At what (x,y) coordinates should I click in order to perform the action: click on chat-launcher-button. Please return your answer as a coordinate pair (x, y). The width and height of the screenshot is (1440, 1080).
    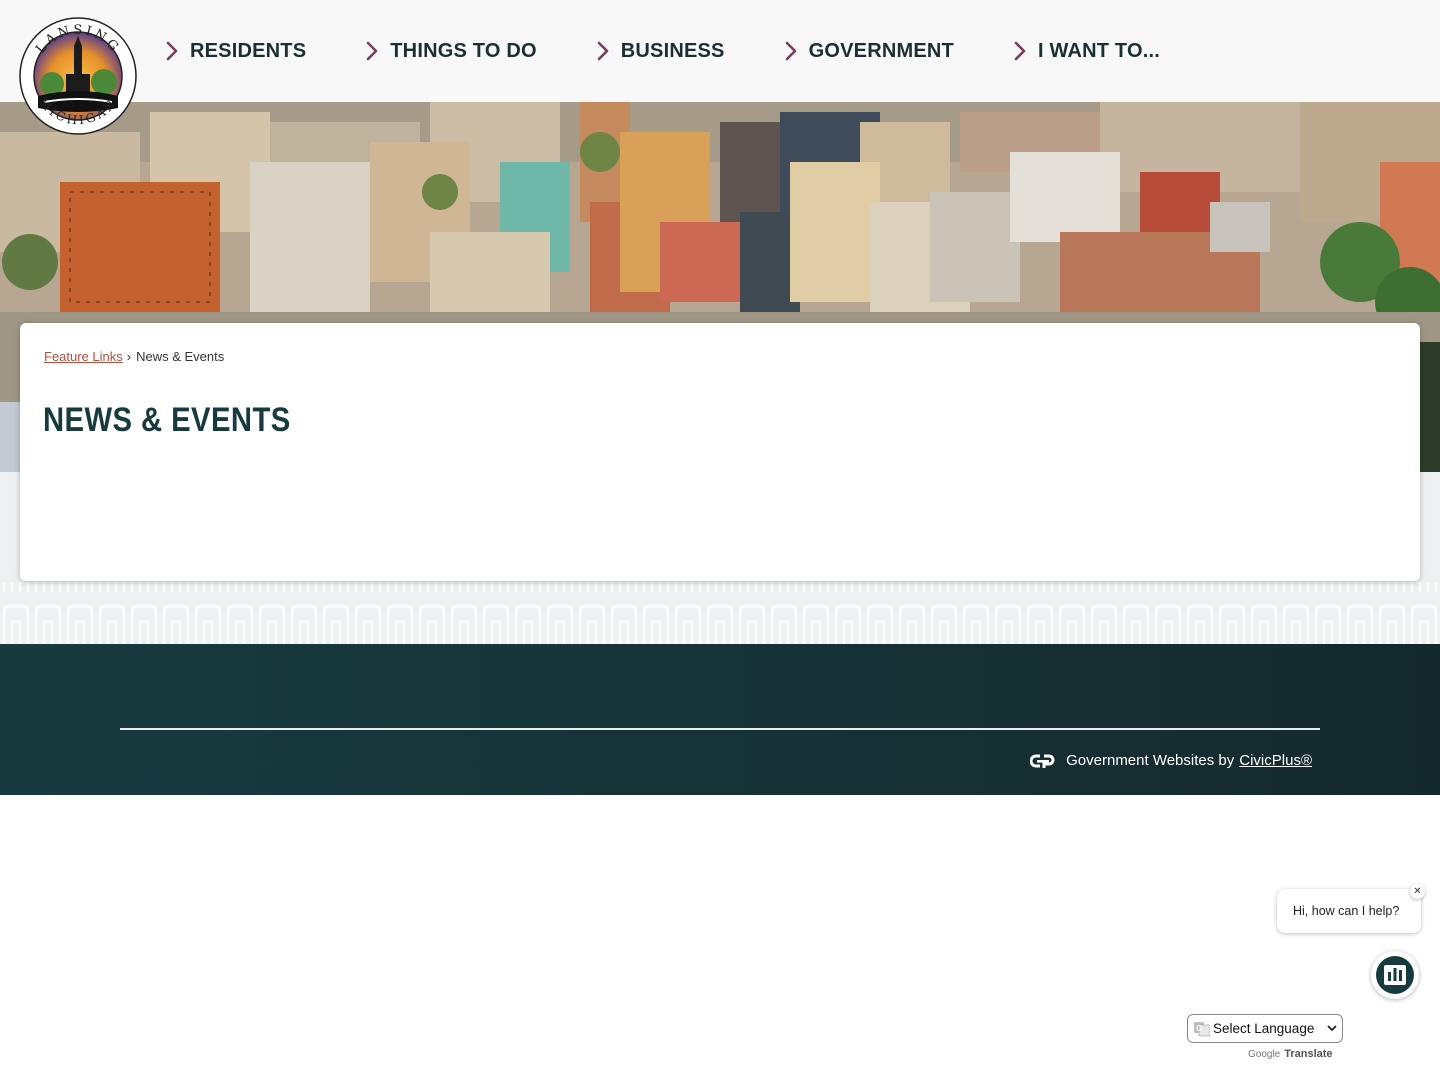
    Looking at the image, I should click on (1395, 975).